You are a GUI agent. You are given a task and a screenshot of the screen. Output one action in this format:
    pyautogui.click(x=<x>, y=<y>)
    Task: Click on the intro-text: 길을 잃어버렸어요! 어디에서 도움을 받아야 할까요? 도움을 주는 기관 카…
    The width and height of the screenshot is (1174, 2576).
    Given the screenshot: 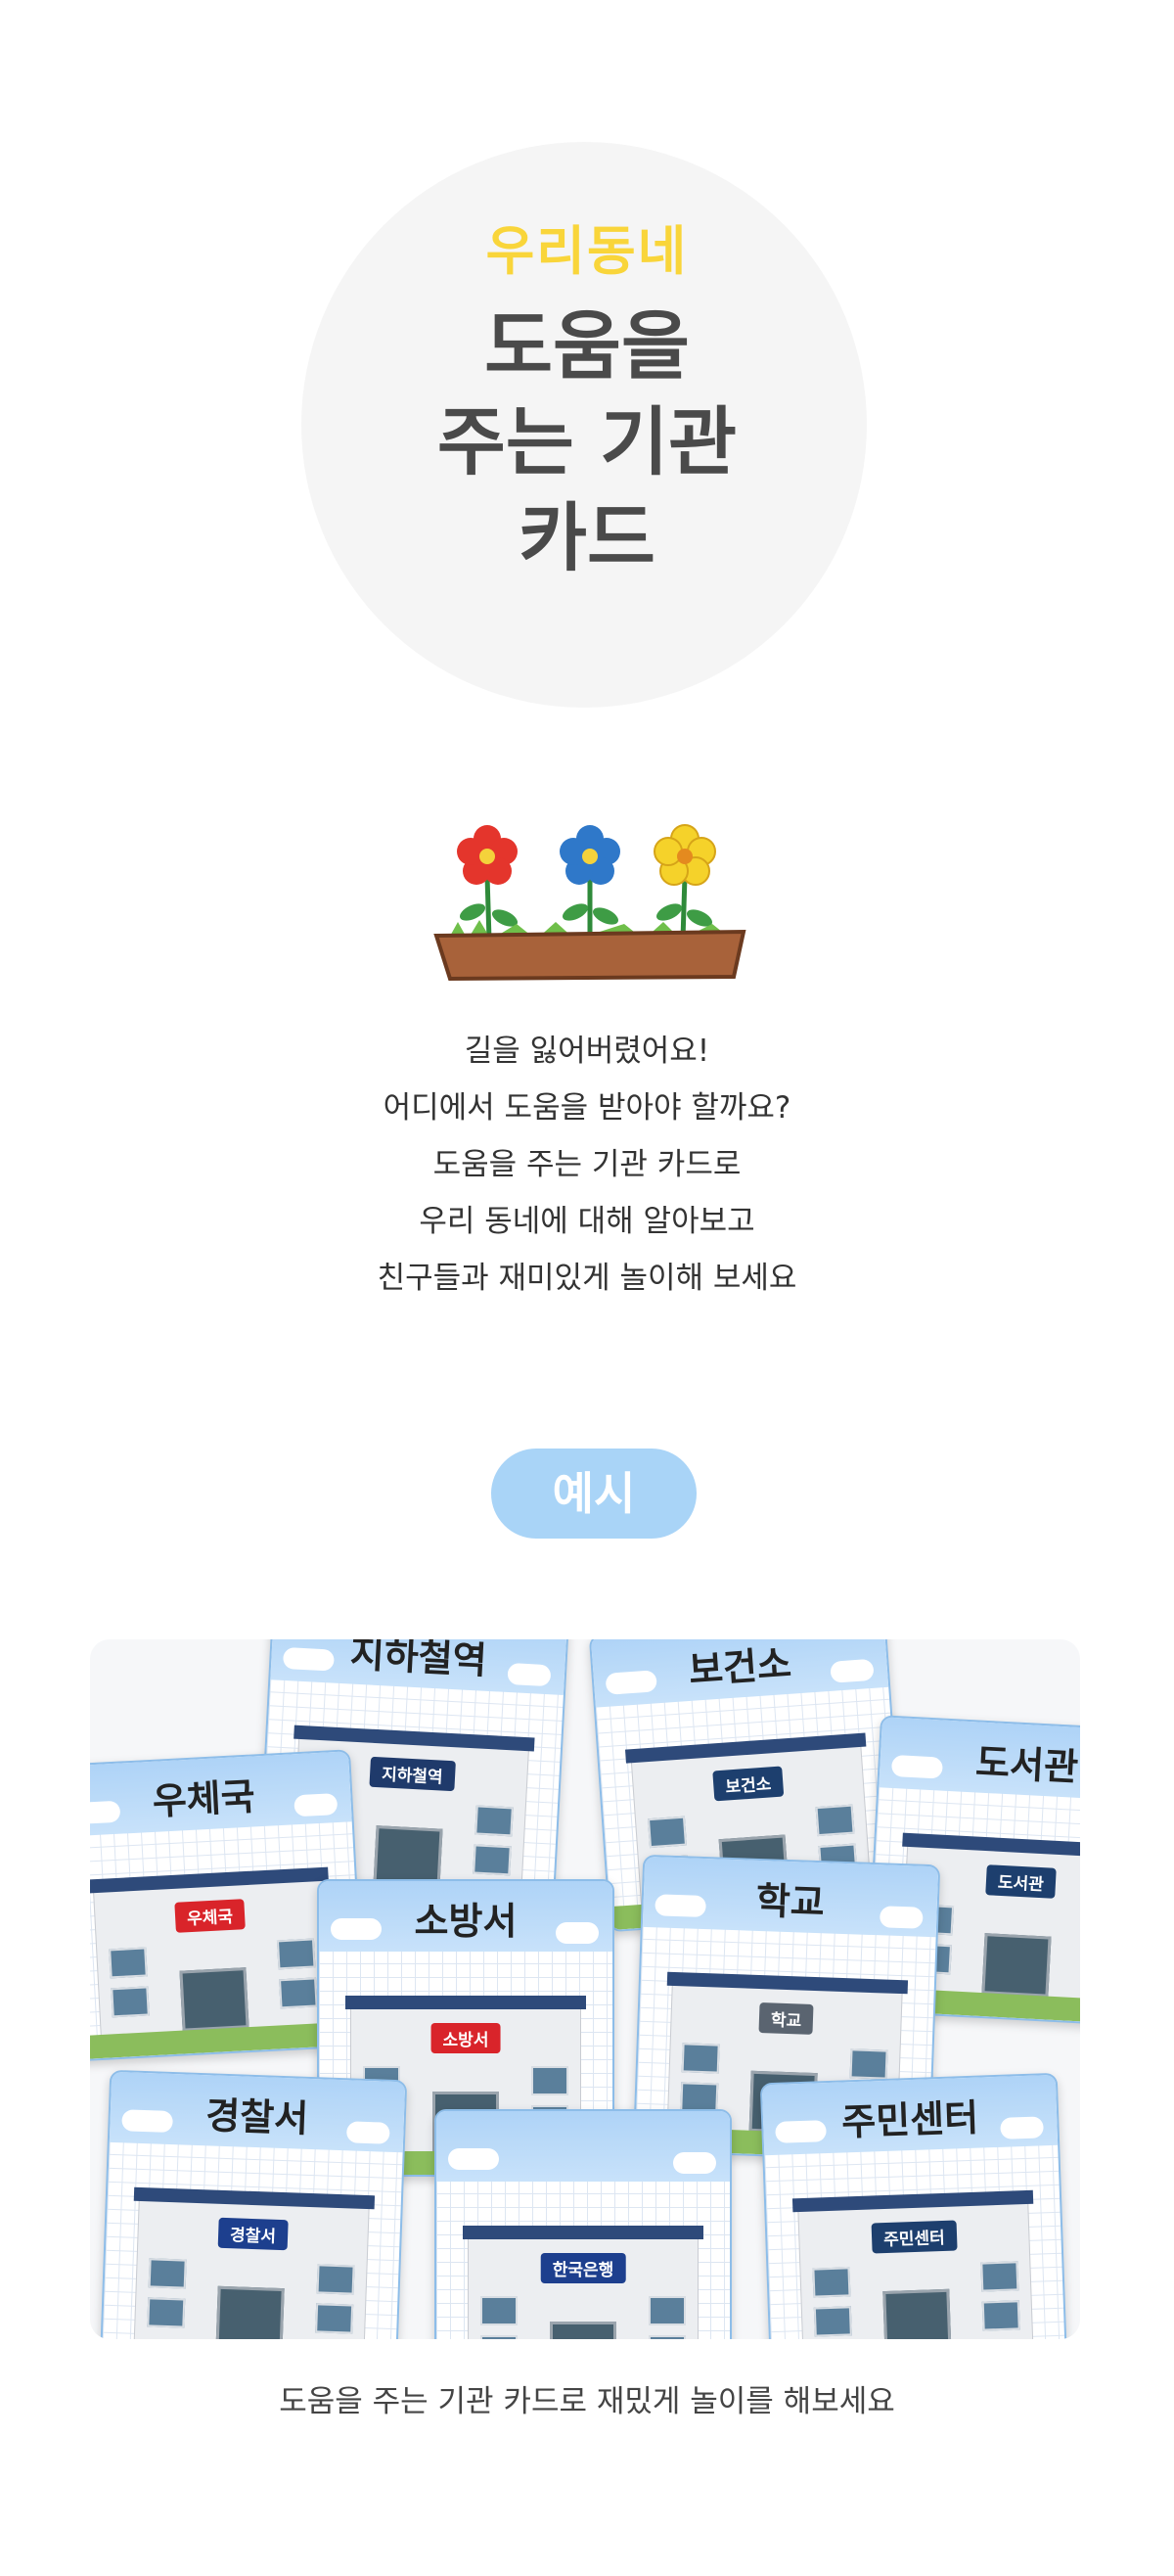 What is the action you would take?
    pyautogui.click(x=587, y=1165)
    